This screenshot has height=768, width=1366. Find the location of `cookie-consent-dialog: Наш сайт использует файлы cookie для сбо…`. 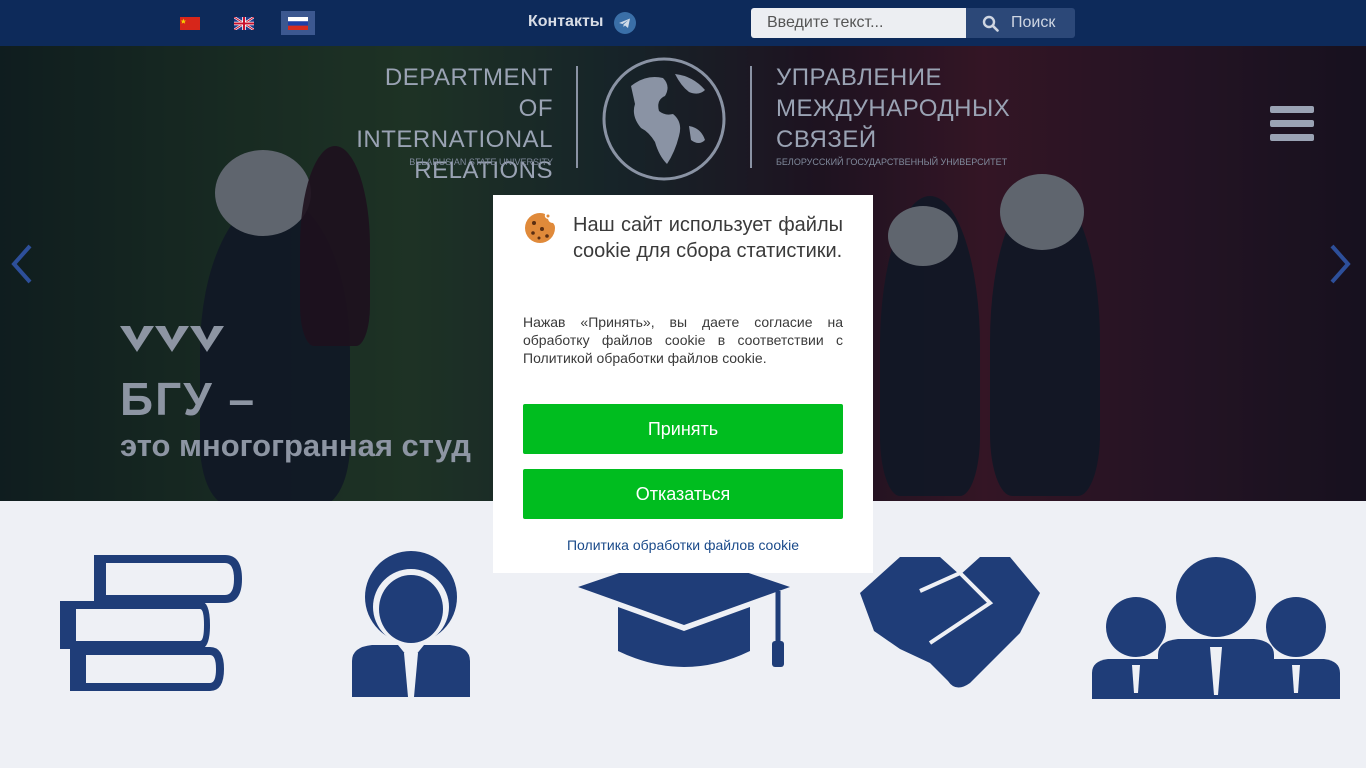

cookie-consent-dialog: Наш сайт использует файлы cookie для сбо… is located at coordinates (683, 384).